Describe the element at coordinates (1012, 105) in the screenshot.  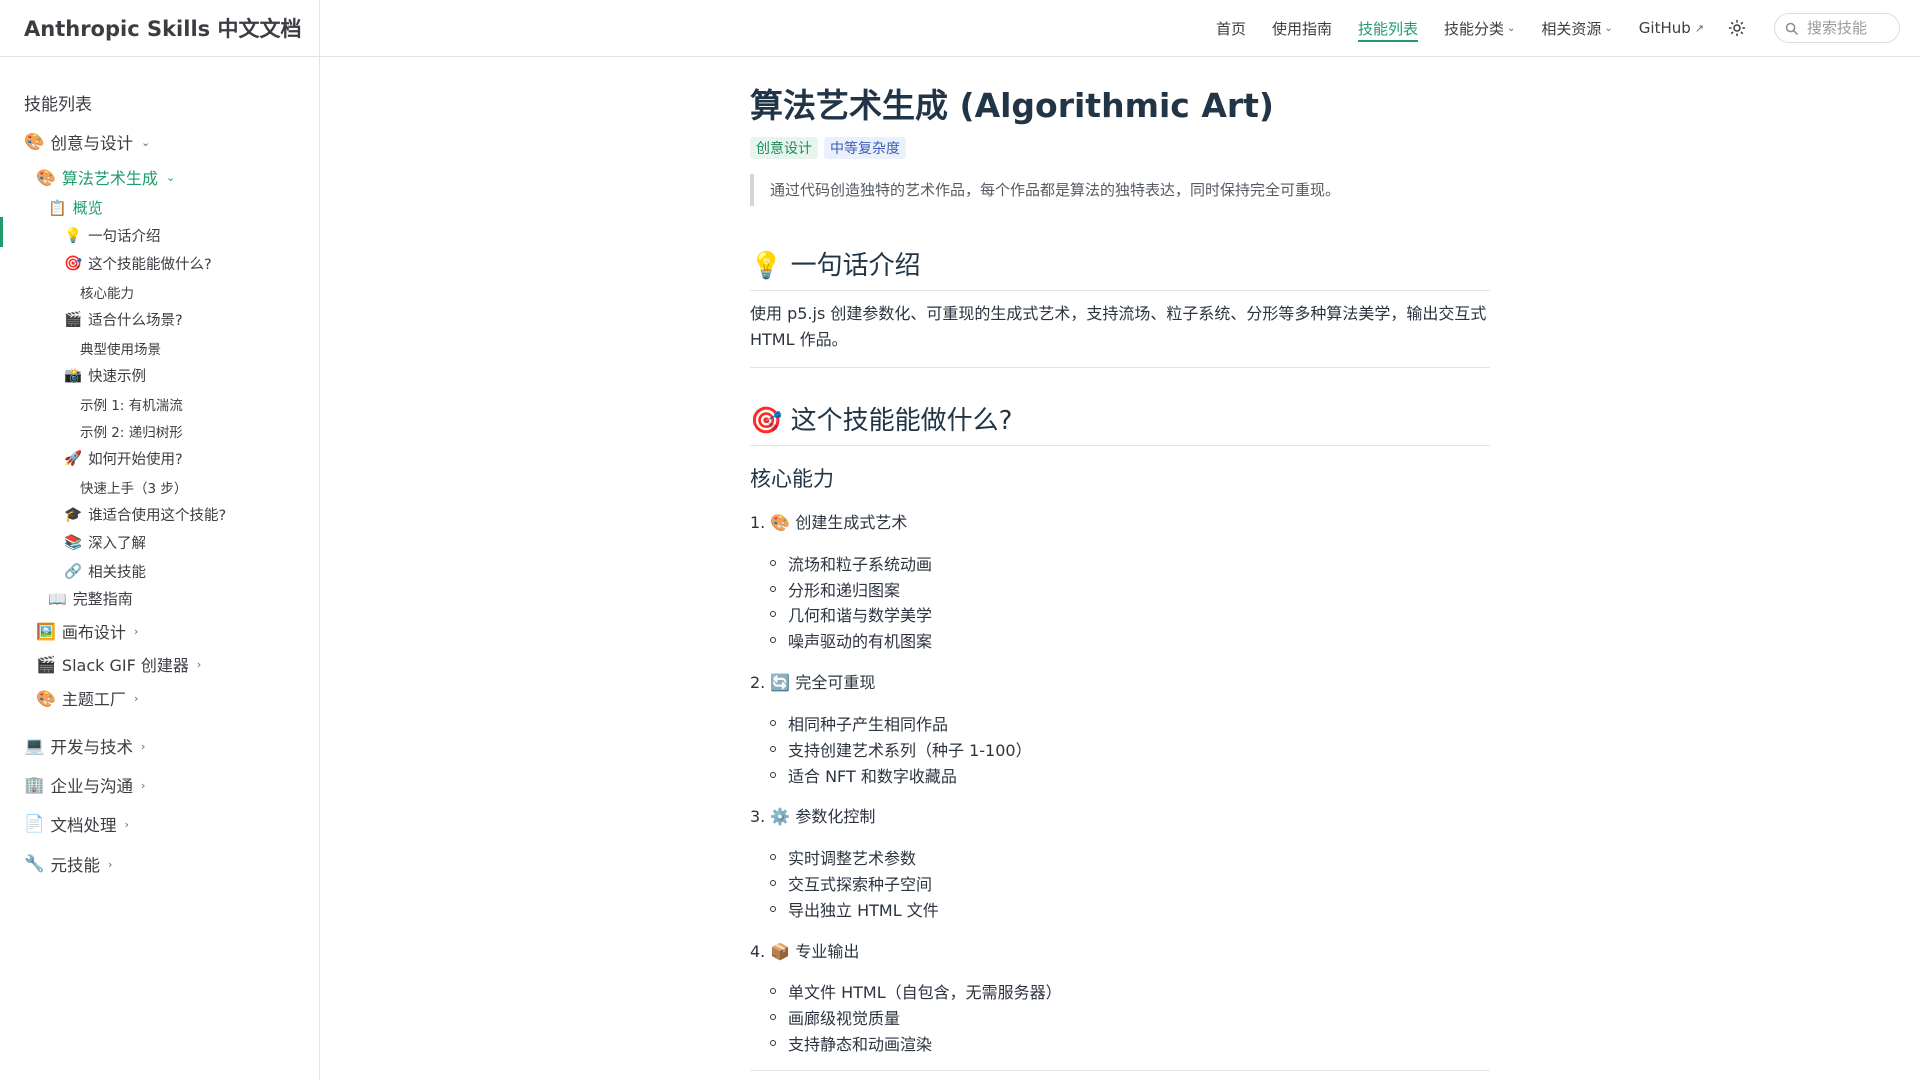
I see `page-title: 算法艺术生成 (Algorithmic Art)` at that location.